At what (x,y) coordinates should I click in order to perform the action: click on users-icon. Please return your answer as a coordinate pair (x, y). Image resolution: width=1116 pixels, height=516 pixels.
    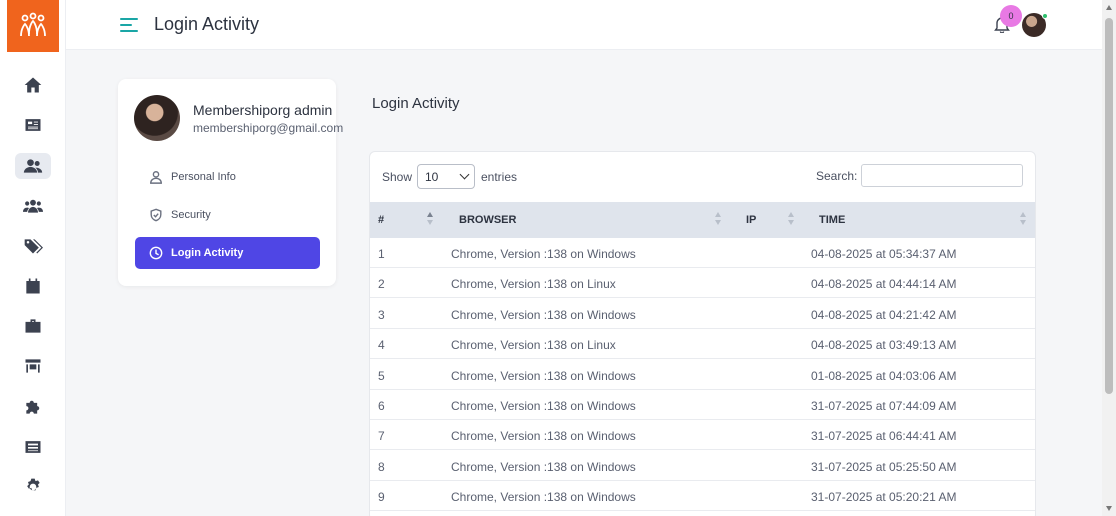
    Looking at the image, I should click on (33, 166).